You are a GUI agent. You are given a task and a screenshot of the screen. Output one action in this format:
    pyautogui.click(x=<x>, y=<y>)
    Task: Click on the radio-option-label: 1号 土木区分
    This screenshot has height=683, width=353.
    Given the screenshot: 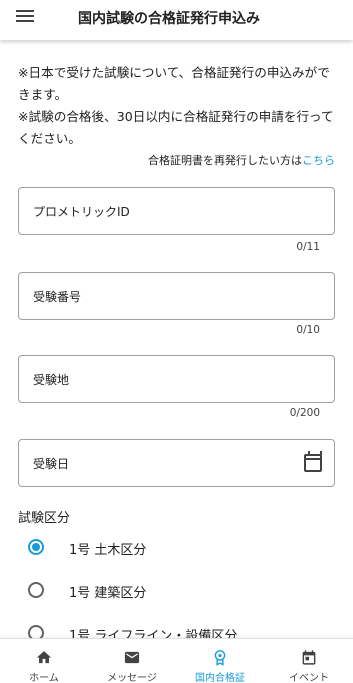 What is the action you would take?
    pyautogui.click(x=108, y=550)
    